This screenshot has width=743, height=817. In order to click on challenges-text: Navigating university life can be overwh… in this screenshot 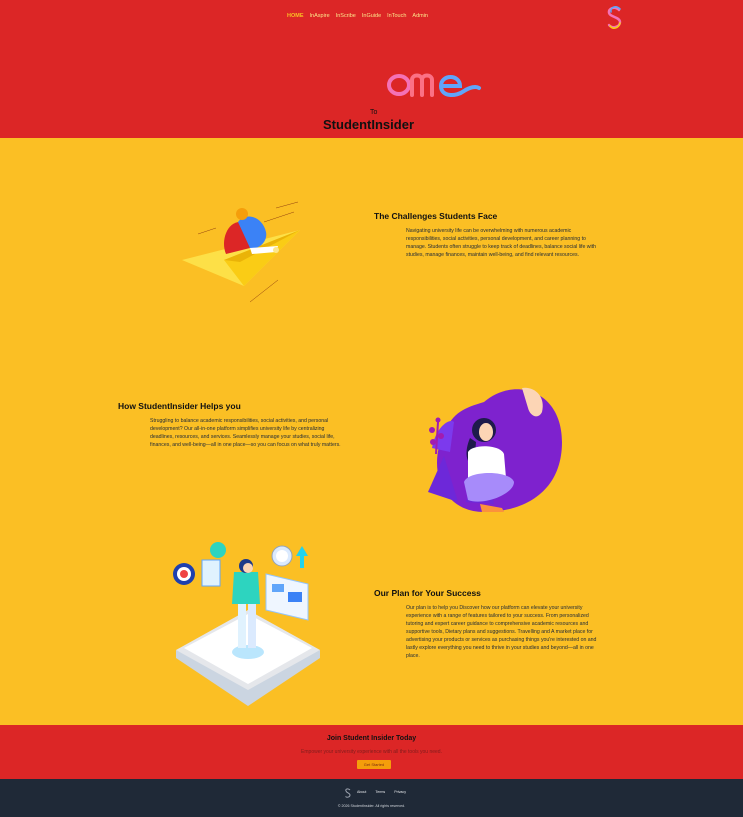, I will do `click(501, 243)`.